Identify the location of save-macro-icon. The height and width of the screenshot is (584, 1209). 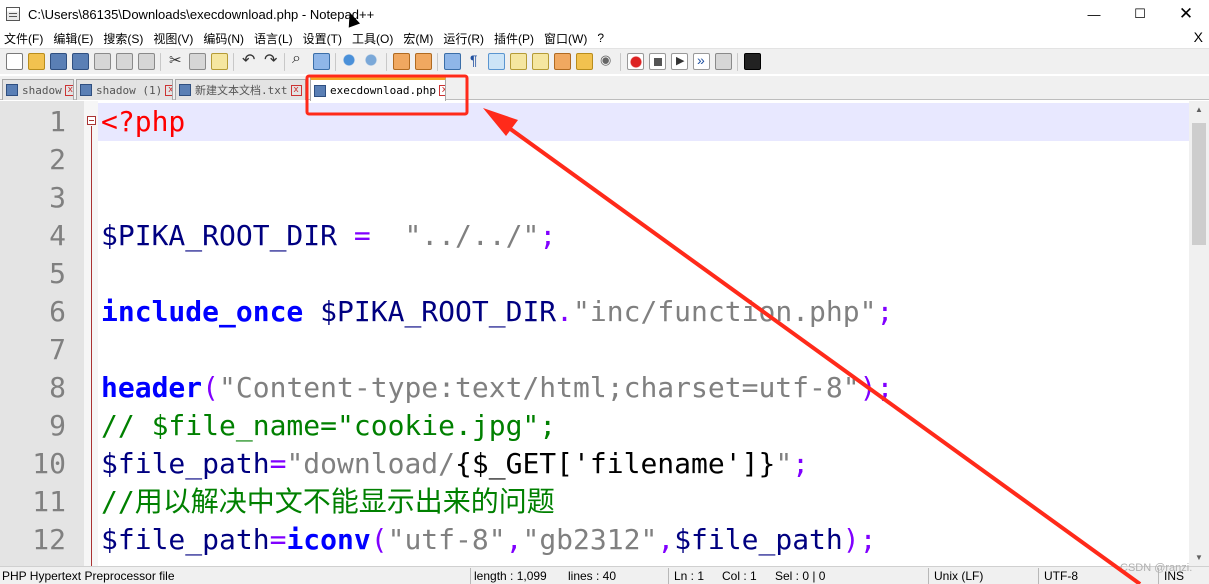
(723, 61).